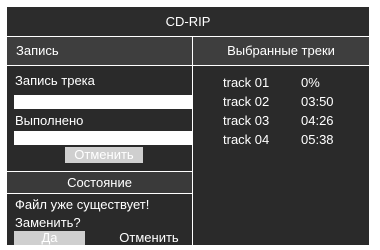  Describe the element at coordinates (100, 51) in the screenshot. I see `record-section-title: Запись` at that location.